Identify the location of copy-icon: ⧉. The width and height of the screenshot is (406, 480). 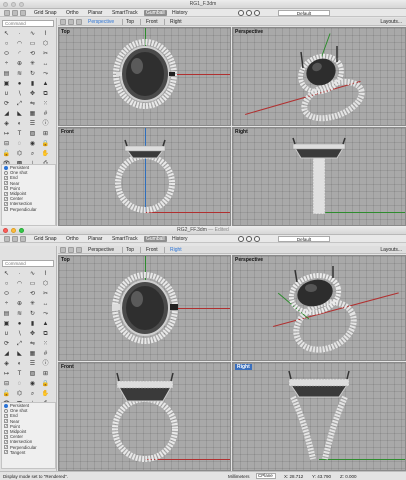
(45, 334).